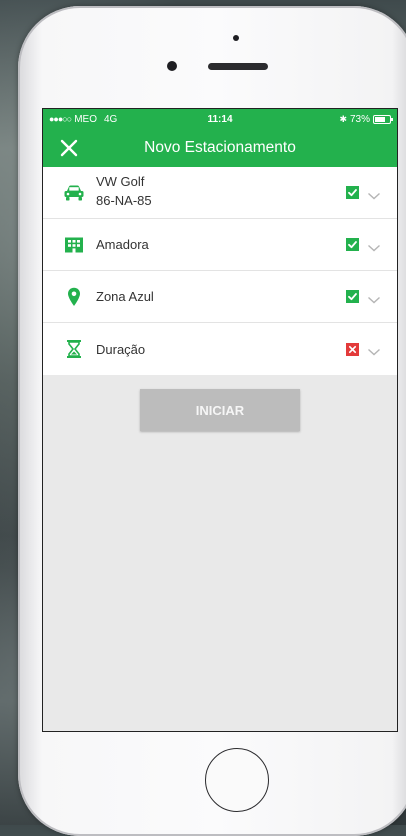 Image resolution: width=406 pixels, height=836 pixels. What do you see at coordinates (74, 245) in the screenshot?
I see `building-icon` at bounding box center [74, 245].